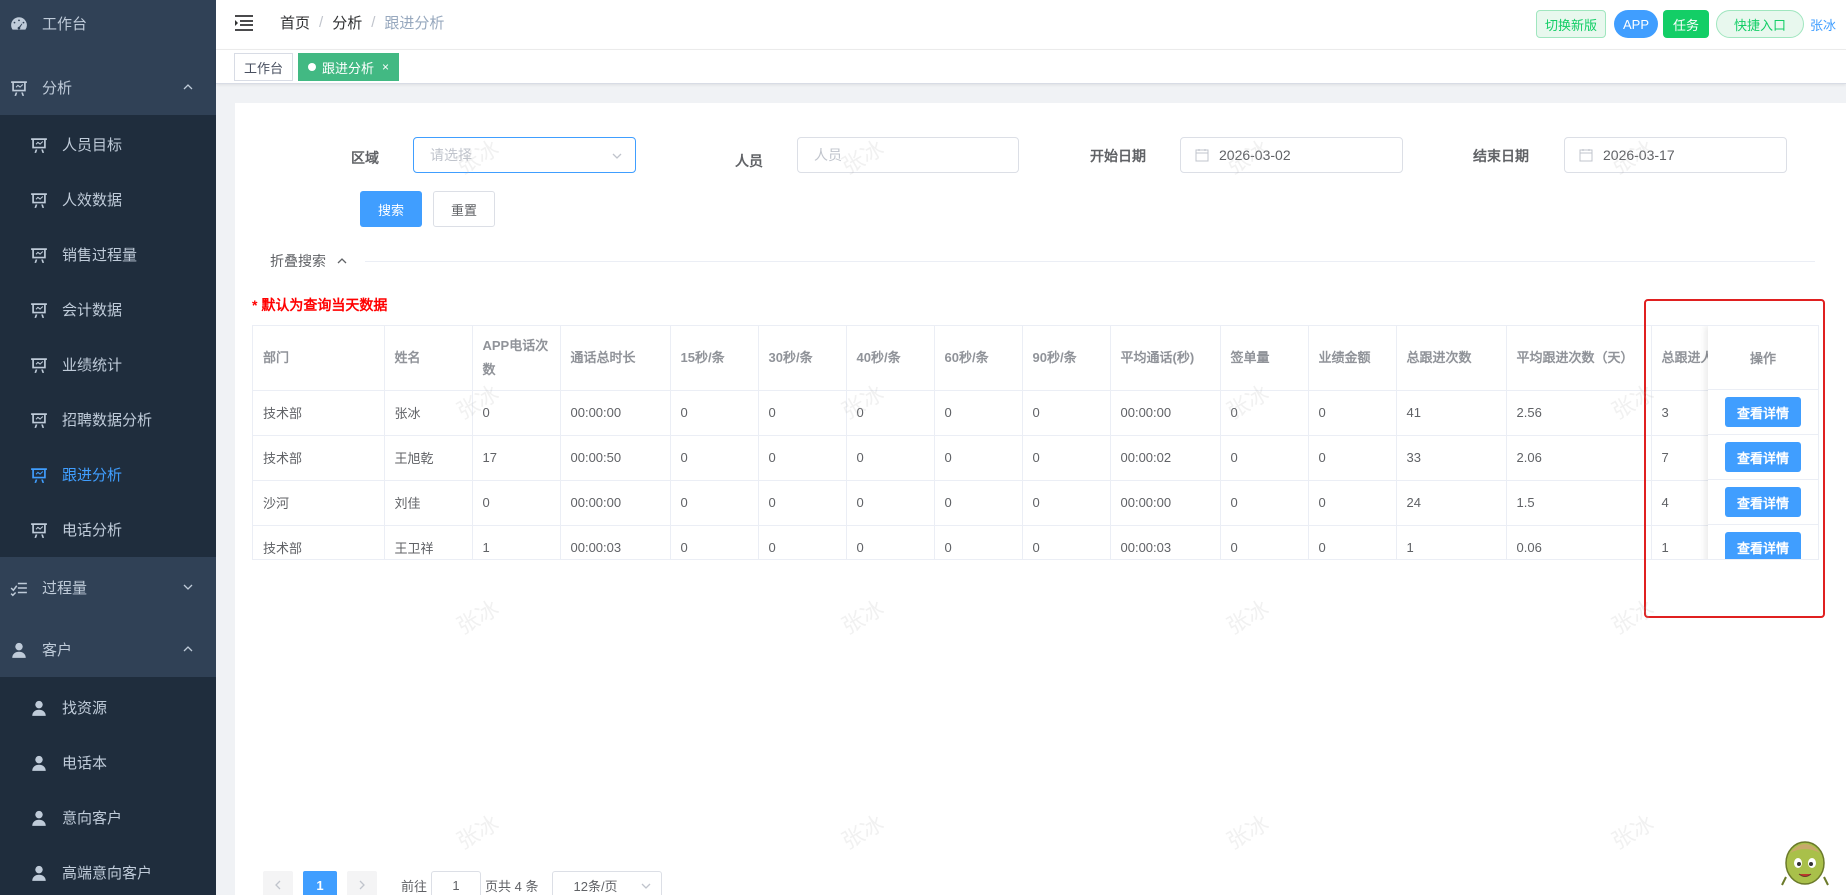 The image size is (1846, 895). Describe the element at coordinates (108, 87) in the screenshot. I see `sidebar-item-analysis: 分析` at that location.